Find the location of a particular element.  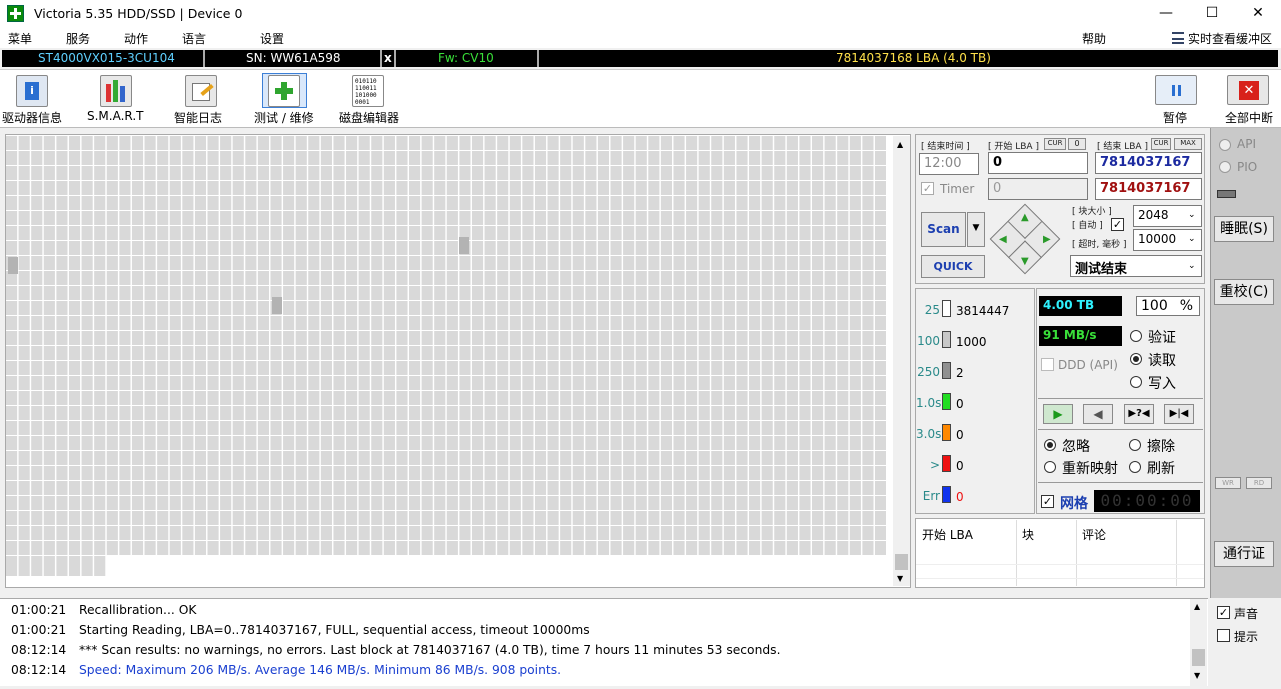

menu-language: 语言 is located at coordinates (194, 38).